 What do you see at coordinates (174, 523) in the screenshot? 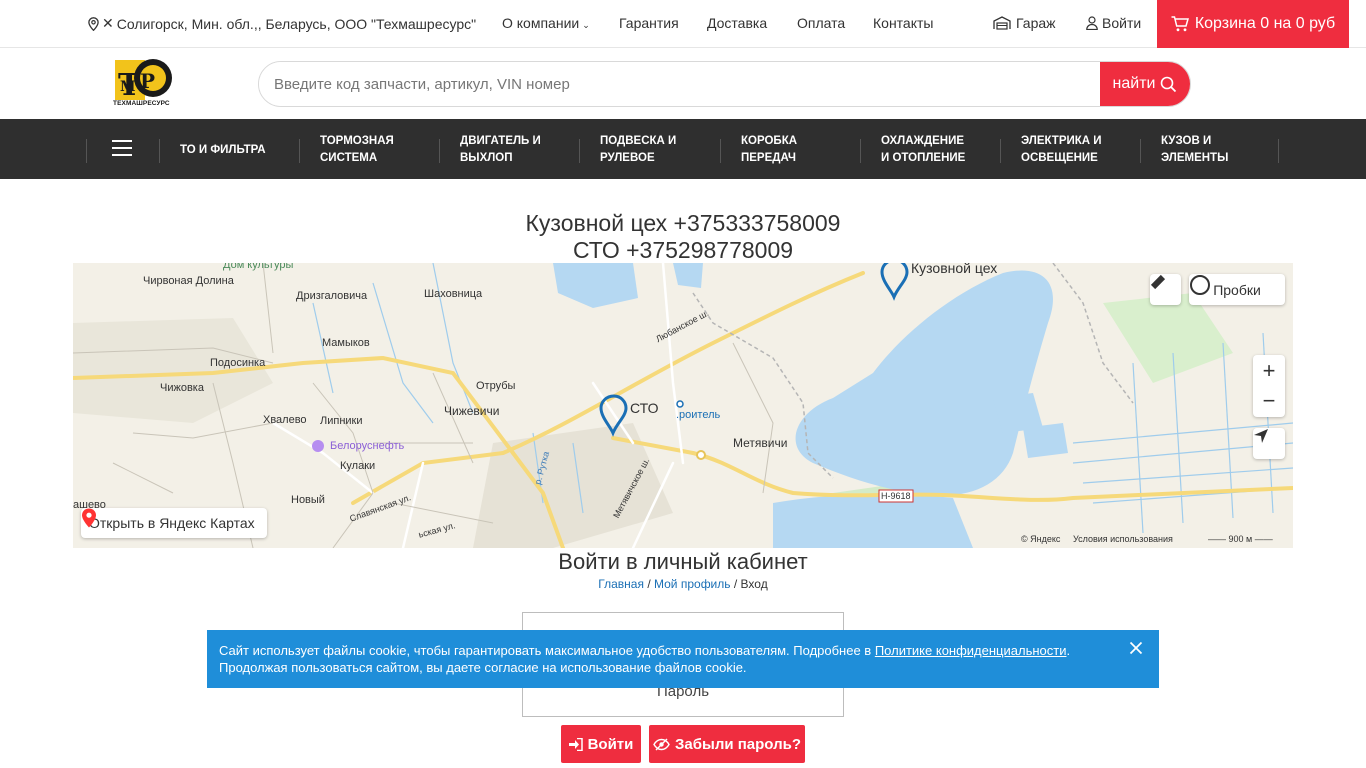
I see `open-in-yandex-maps-button: Открыть в Яндекс Картах` at bounding box center [174, 523].